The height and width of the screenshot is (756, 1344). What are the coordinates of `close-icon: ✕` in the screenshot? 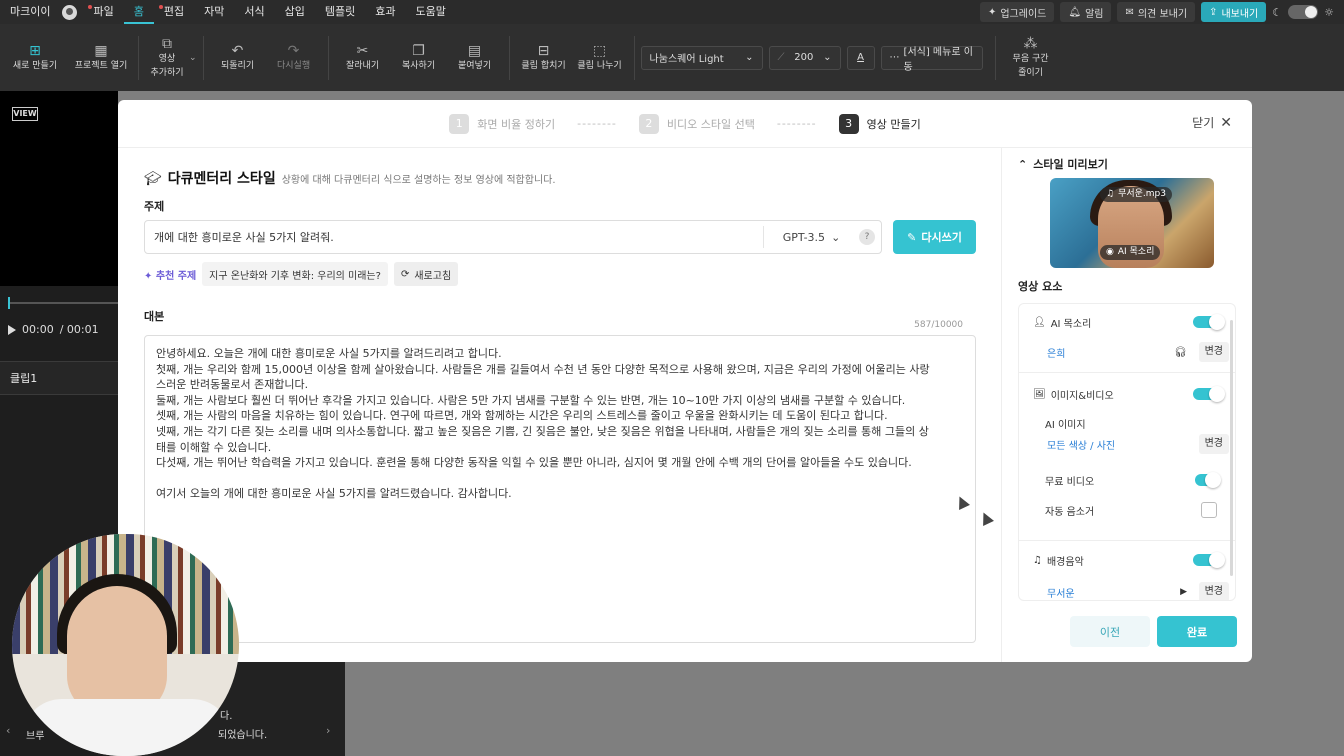 It's located at (1226, 122).